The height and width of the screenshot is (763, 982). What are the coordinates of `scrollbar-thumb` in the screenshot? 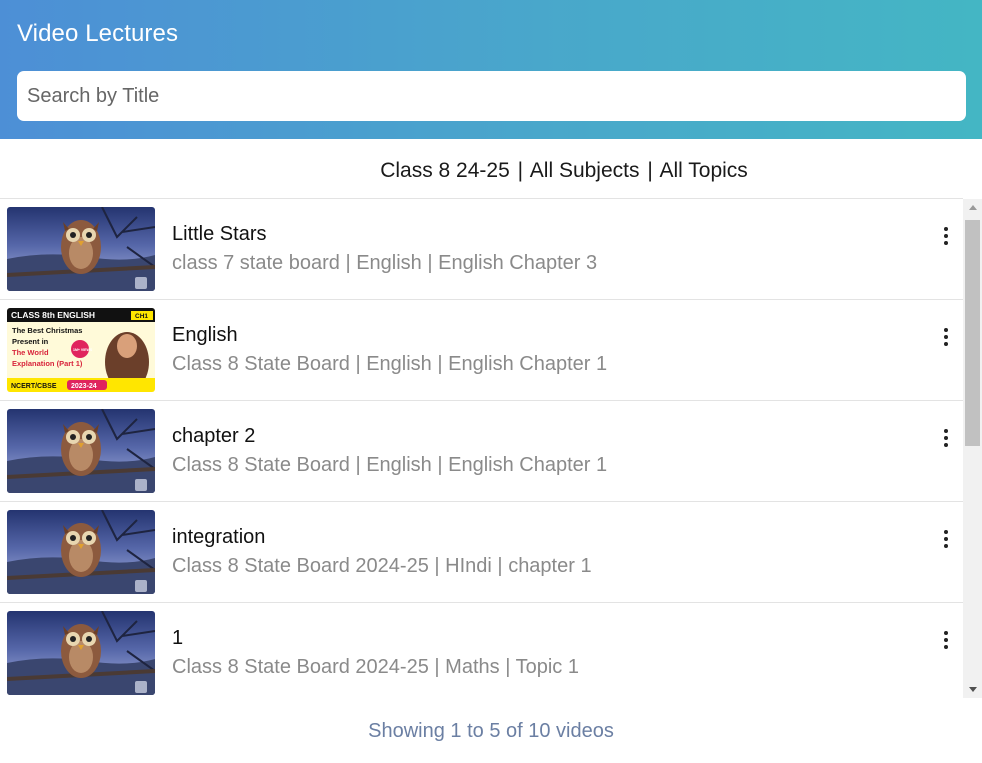 It's located at (972, 333).